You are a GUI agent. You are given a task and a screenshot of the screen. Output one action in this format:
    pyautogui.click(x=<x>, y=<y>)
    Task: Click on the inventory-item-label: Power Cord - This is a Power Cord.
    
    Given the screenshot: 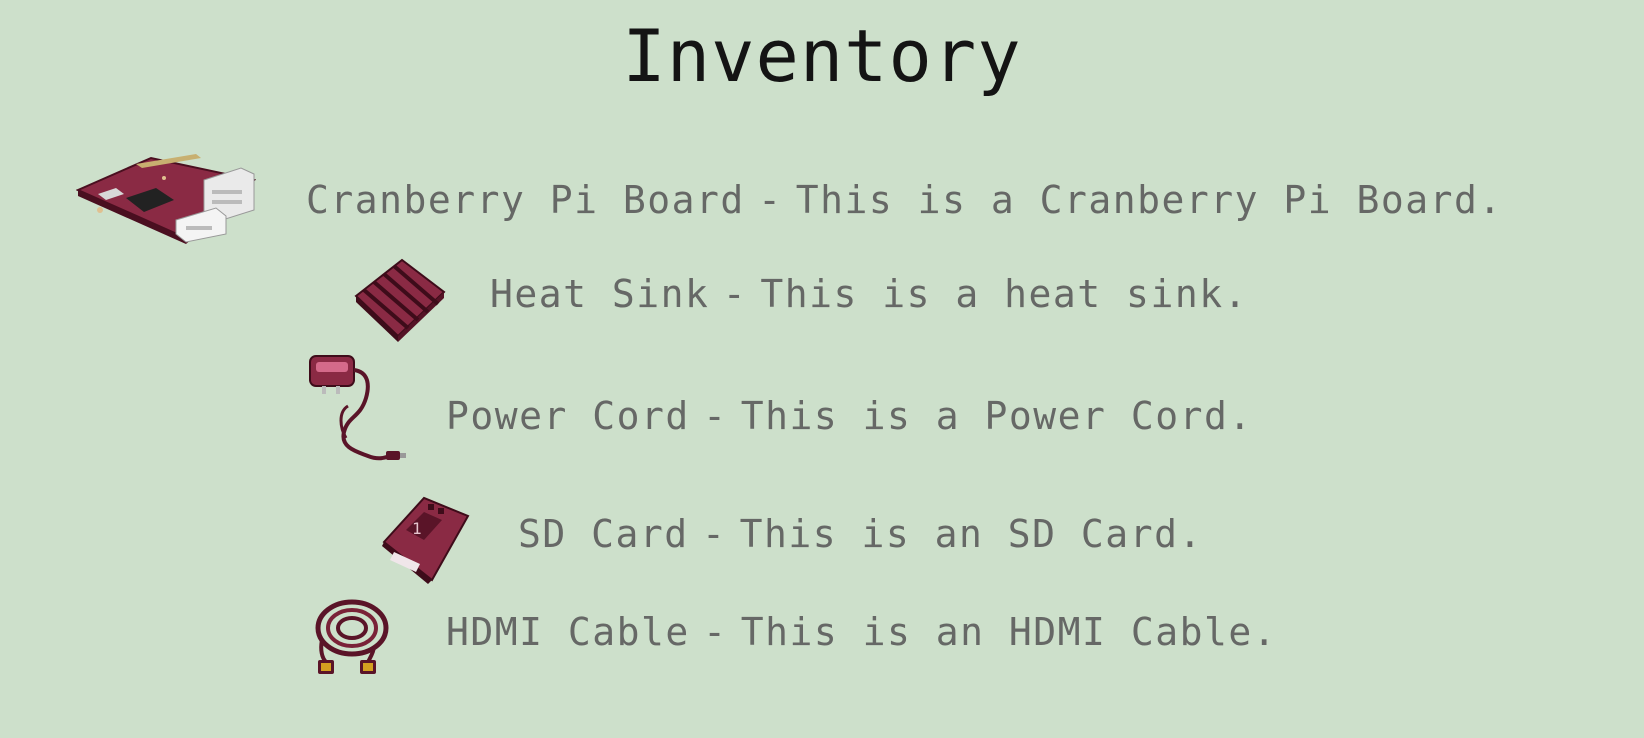 What is the action you would take?
    pyautogui.click(x=849, y=416)
    